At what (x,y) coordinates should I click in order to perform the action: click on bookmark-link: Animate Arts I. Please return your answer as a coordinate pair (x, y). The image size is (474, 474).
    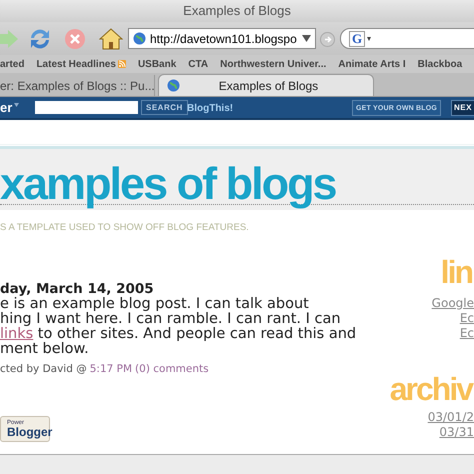
    Looking at the image, I should click on (372, 64).